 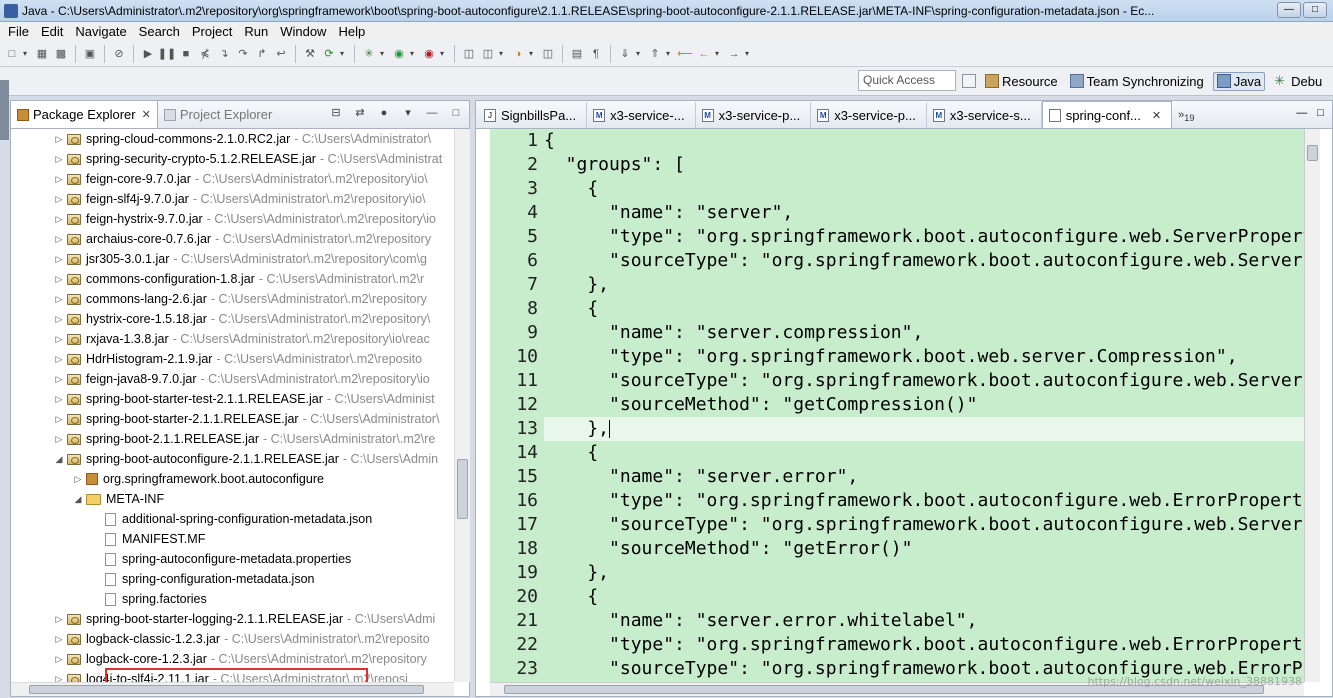 I want to click on maximize-view-icon: □, so click(x=456, y=113).